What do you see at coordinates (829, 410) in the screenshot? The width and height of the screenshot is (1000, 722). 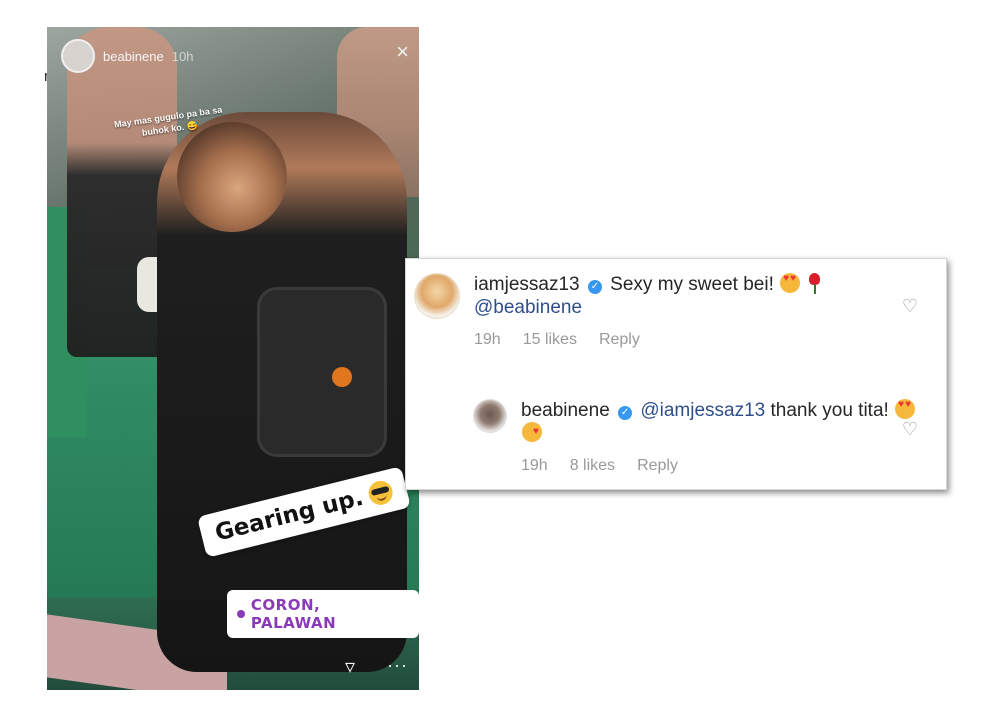 I see `comment-text: thank you tita!` at bounding box center [829, 410].